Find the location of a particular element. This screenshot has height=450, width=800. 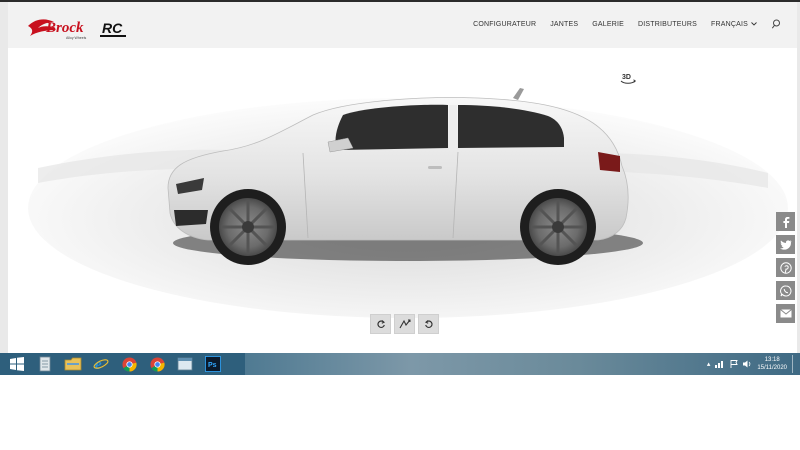

taskbar-app-ie: e is located at coordinates (101, 364).